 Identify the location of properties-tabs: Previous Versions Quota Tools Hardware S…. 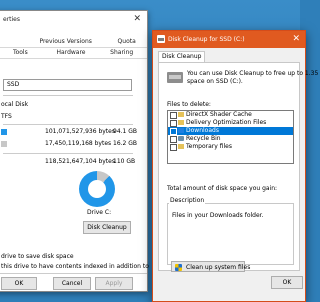
(73, 48).